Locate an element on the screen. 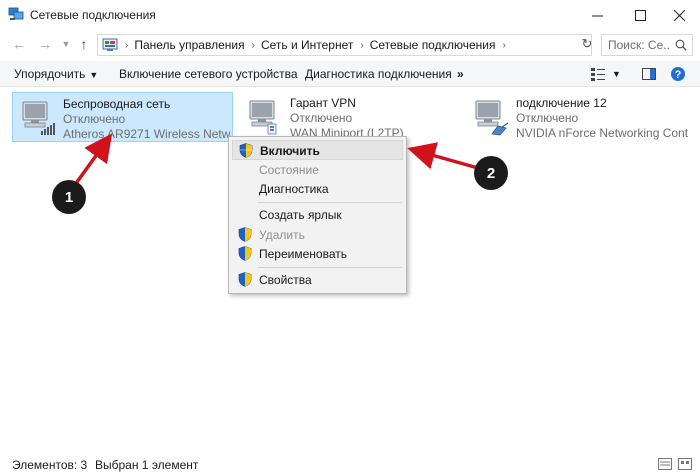 The height and width of the screenshot is (474, 700). item-count: Элементов: 3 is located at coordinates (50, 465).